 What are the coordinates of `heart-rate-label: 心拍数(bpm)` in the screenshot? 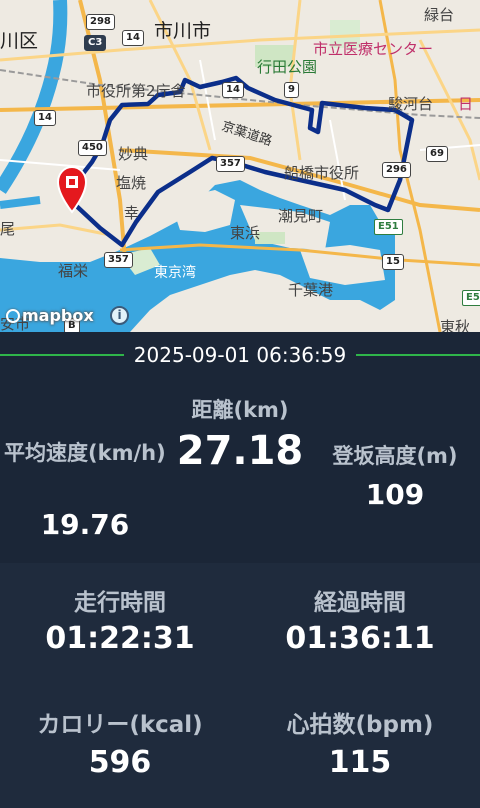 It's located at (360, 725).